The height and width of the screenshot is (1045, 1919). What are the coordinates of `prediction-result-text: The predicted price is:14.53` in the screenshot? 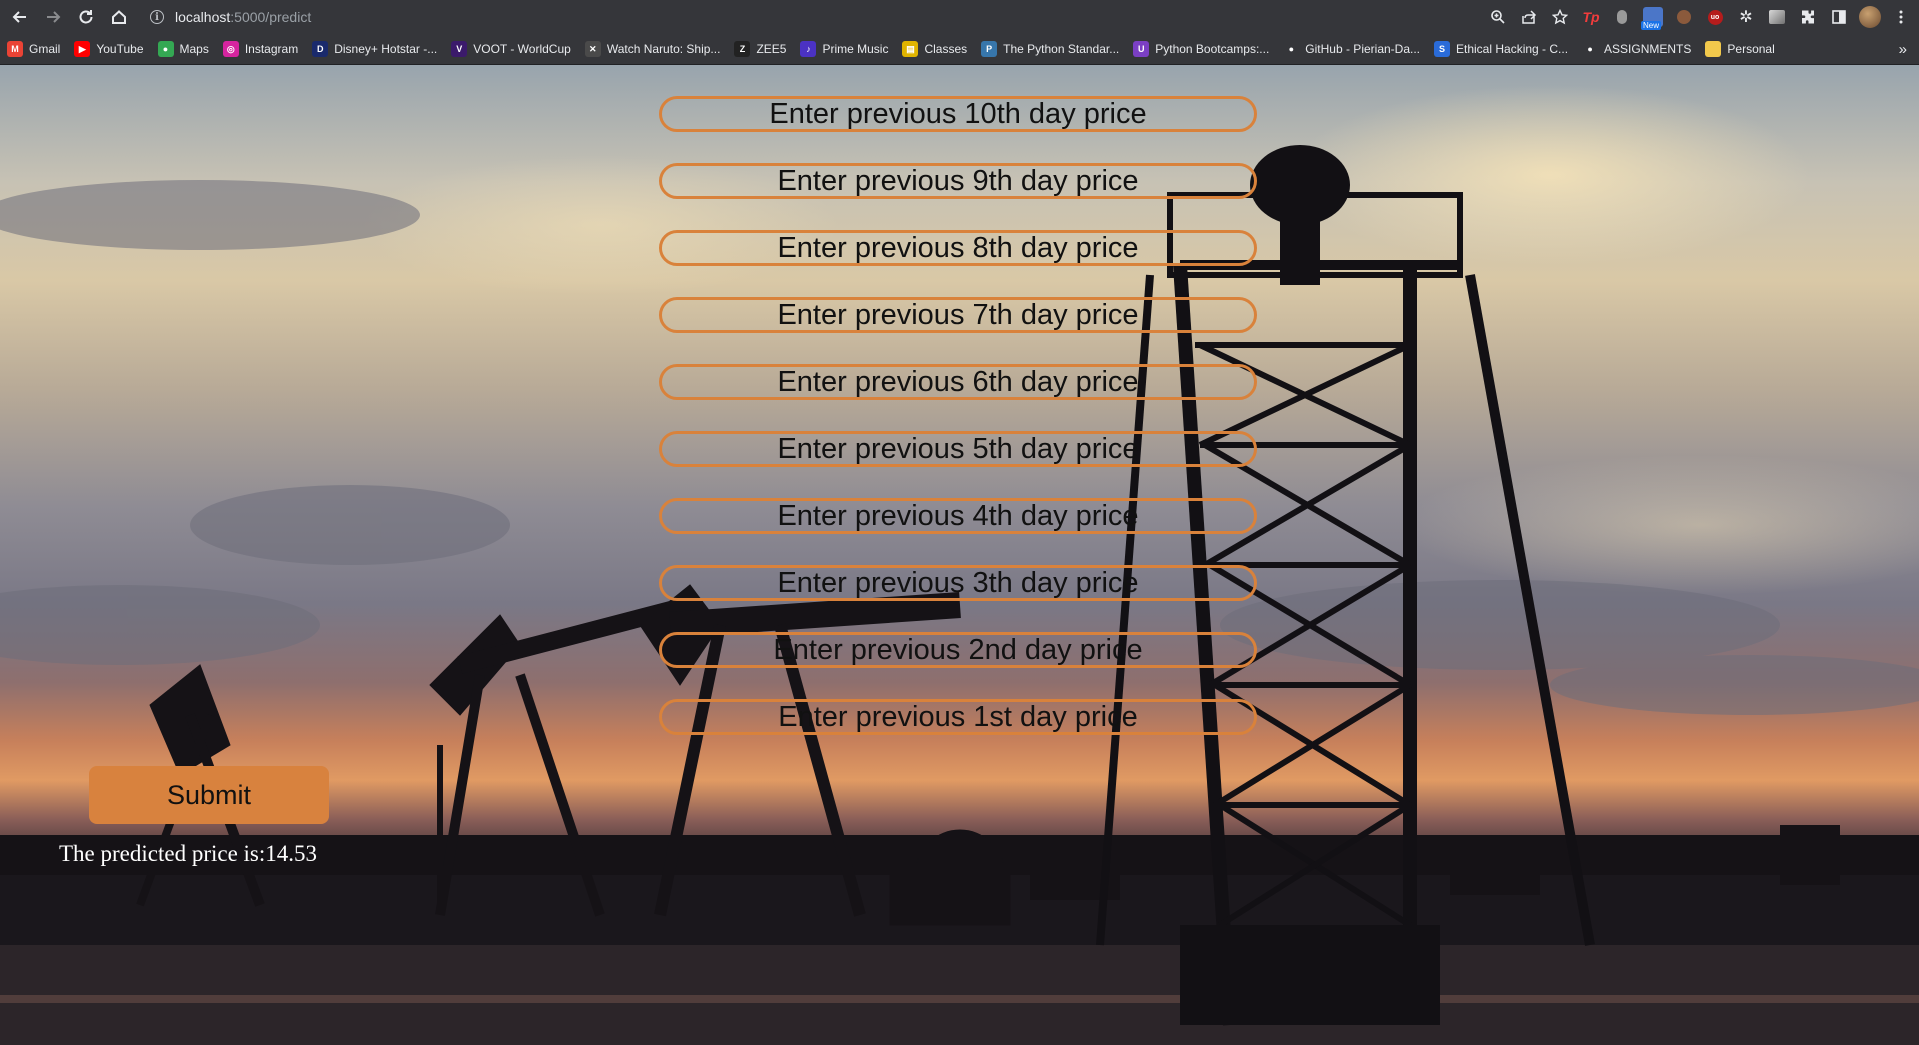 It's located at (188, 853).